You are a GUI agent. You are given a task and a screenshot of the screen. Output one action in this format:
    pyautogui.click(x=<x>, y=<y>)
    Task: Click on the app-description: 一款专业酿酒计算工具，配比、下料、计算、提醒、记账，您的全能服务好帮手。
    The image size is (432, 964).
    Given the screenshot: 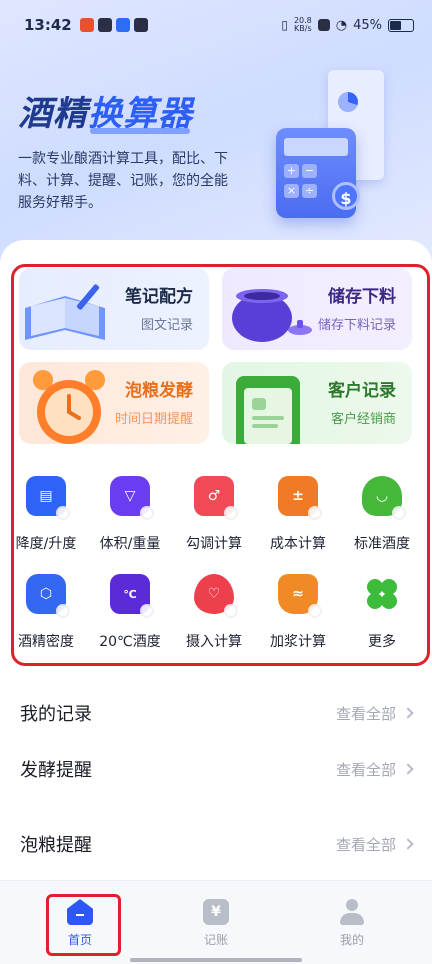 What is the action you would take?
    pyautogui.click(x=123, y=181)
    